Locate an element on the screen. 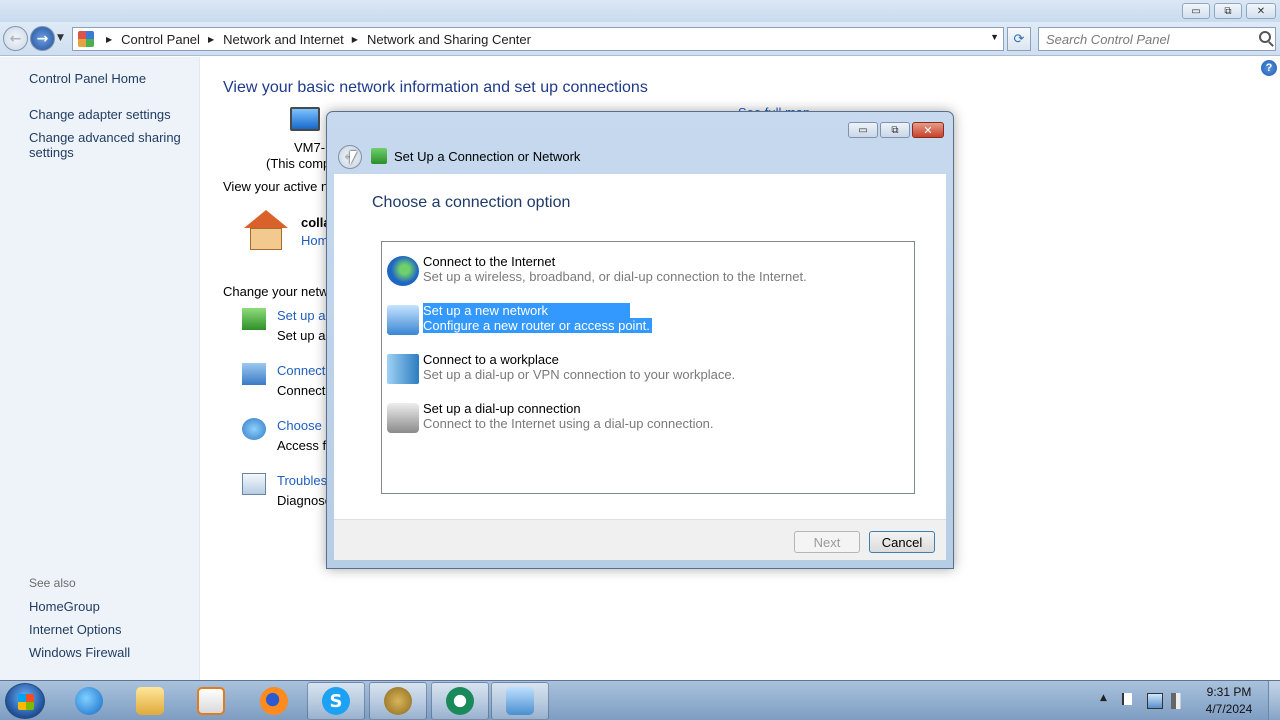 This screenshot has width=1280, height=720. start-button is located at coordinates (25, 701).